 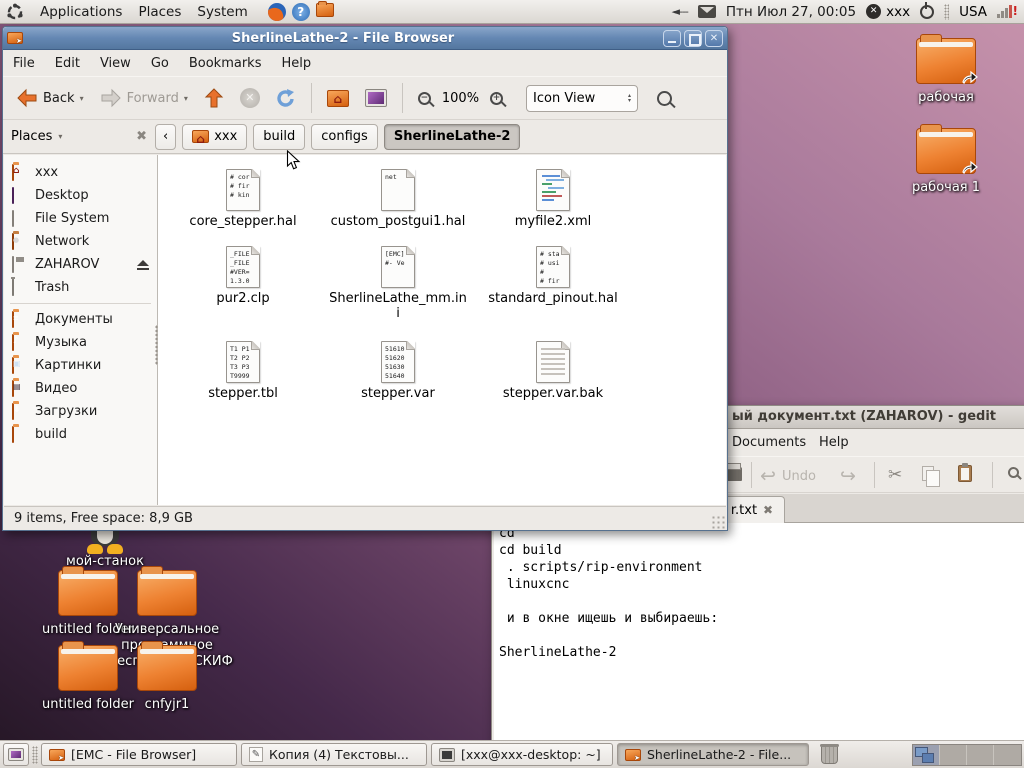 I want to click on sidebar-item-zaharov: ZAHAROV, so click(x=80, y=264).